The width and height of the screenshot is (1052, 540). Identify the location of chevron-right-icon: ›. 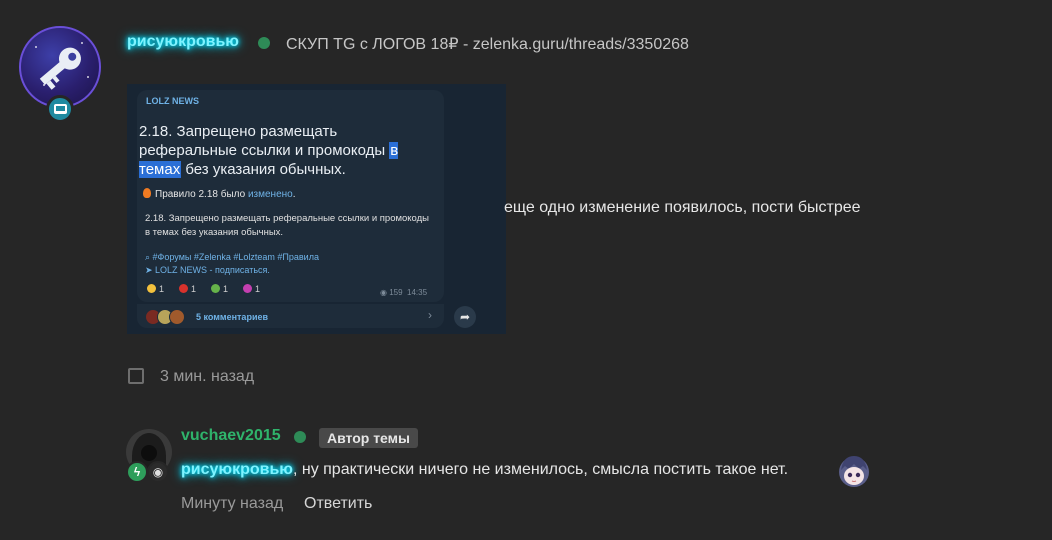
(430, 315).